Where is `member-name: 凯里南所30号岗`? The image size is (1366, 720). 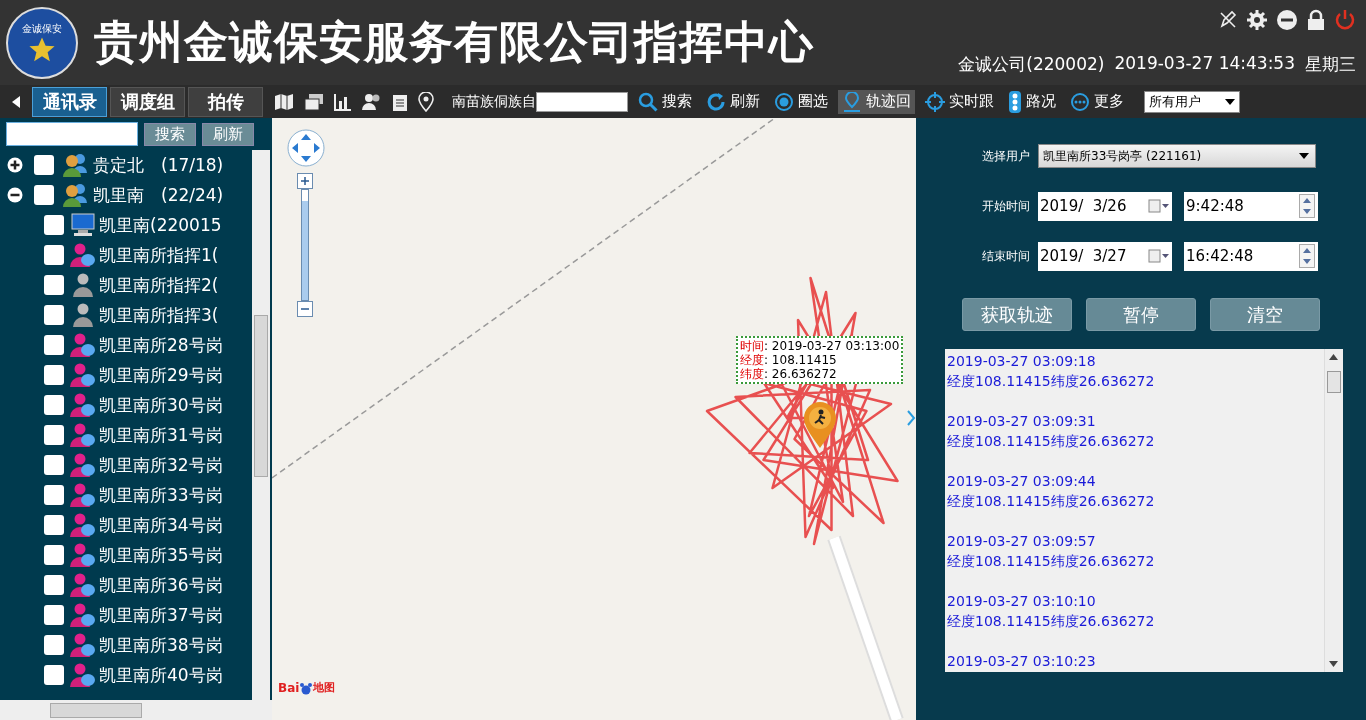
member-name: 凯里南所30号岗 is located at coordinates (161, 405).